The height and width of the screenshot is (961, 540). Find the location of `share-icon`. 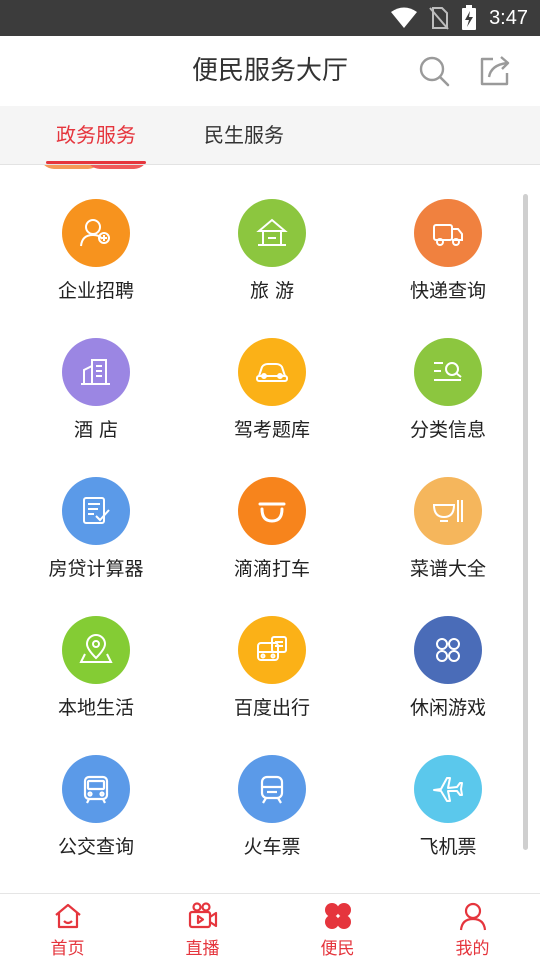

share-icon is located at coordinates (495, 71).